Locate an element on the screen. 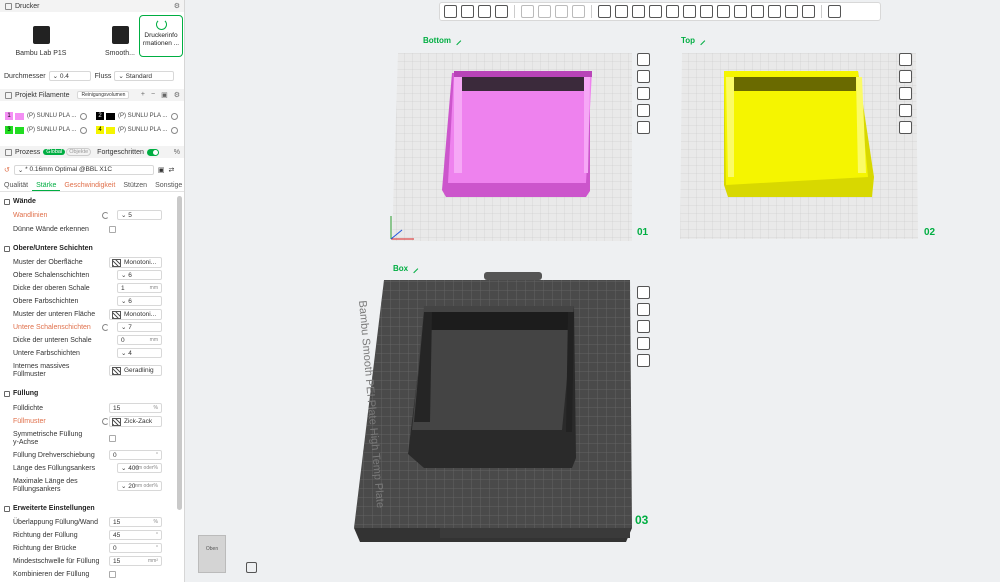 The image size is (1000, 582). filament-section-header: Projekt Filamente Reinigungsvolumen + − ▣ ⚙ is located at coordinates (92, 95).